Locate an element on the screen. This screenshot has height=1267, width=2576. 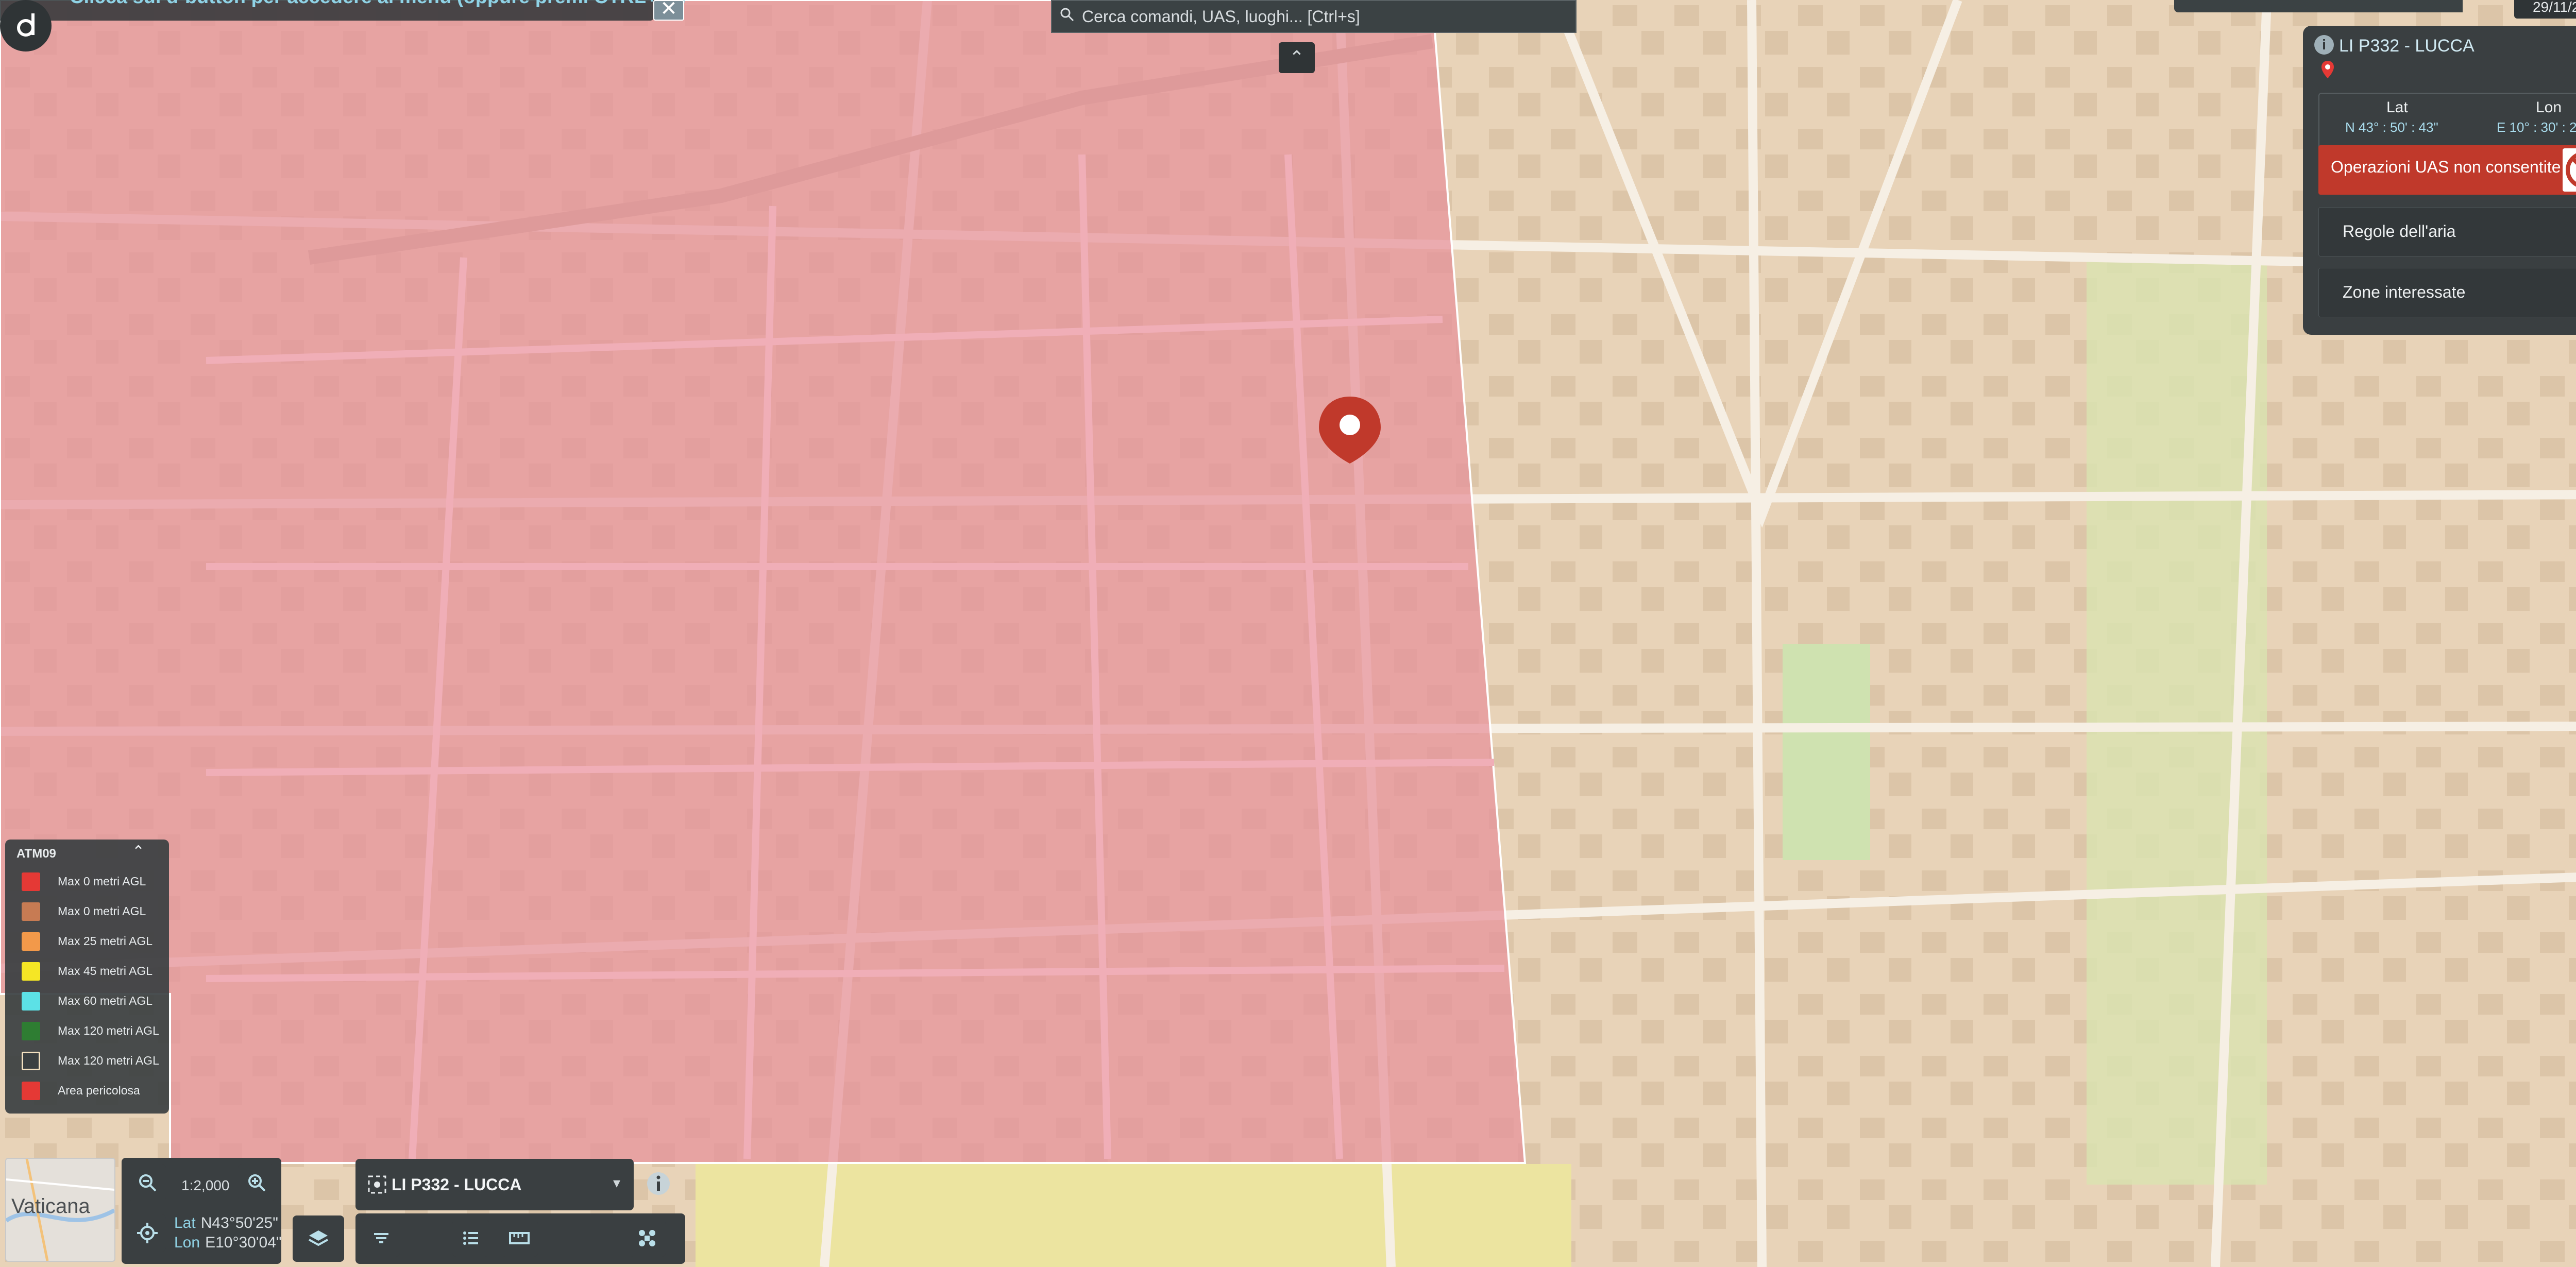
lon-value: E 10° : 30' : 22" is located at coordinates (2536, 127).